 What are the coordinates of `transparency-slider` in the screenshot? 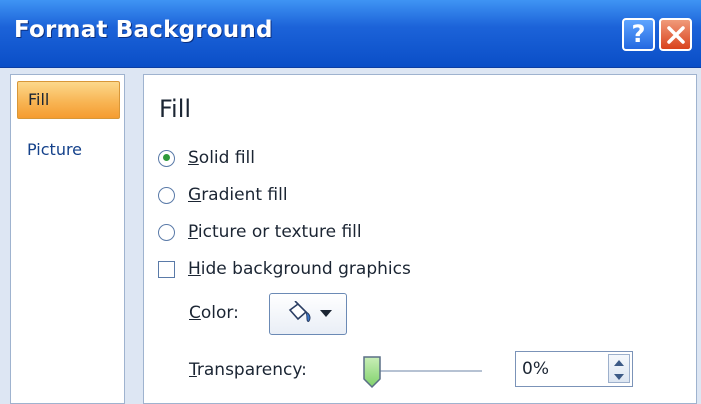 It's located at (423, 372).